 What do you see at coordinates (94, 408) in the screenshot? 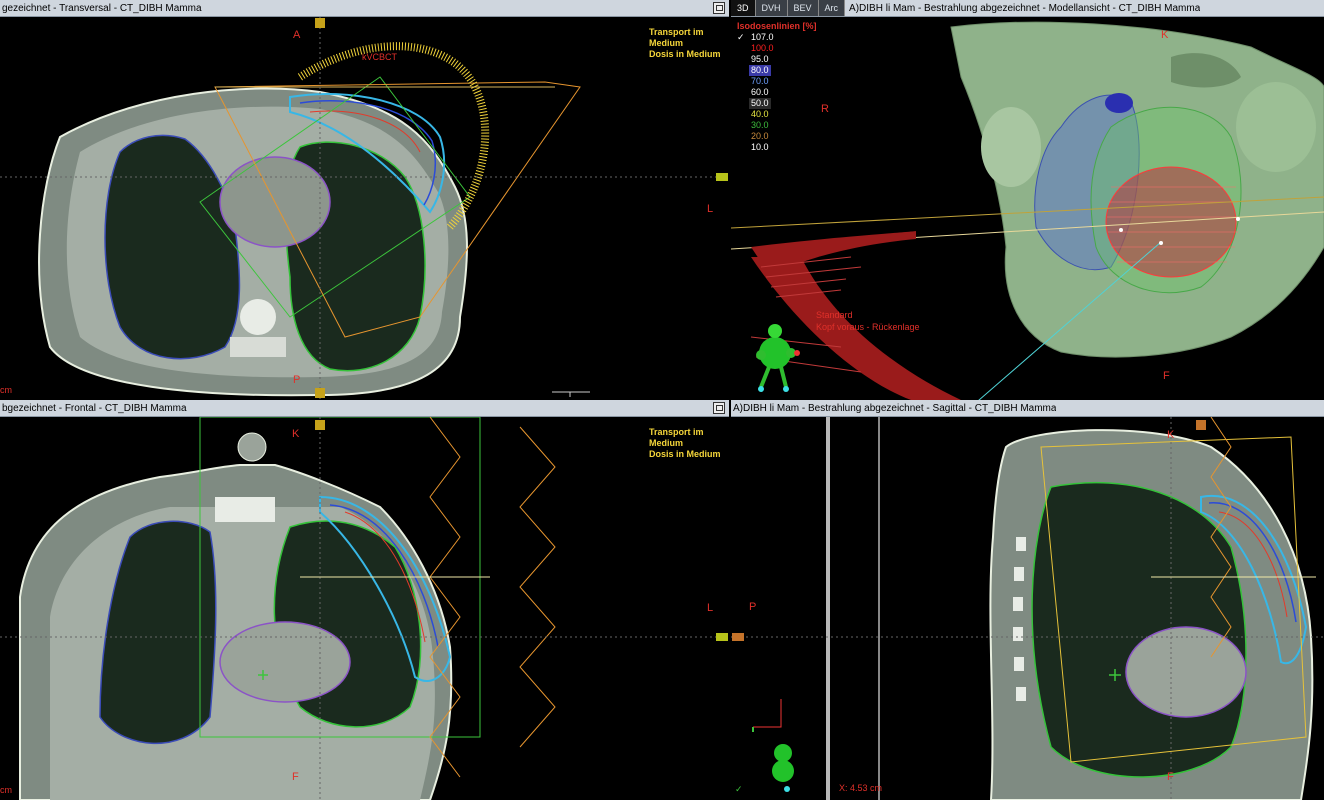
I see `pane-title: bgezeichnet - Frontal - CT_DIBH Mamma` at bounding box center [94, 408].